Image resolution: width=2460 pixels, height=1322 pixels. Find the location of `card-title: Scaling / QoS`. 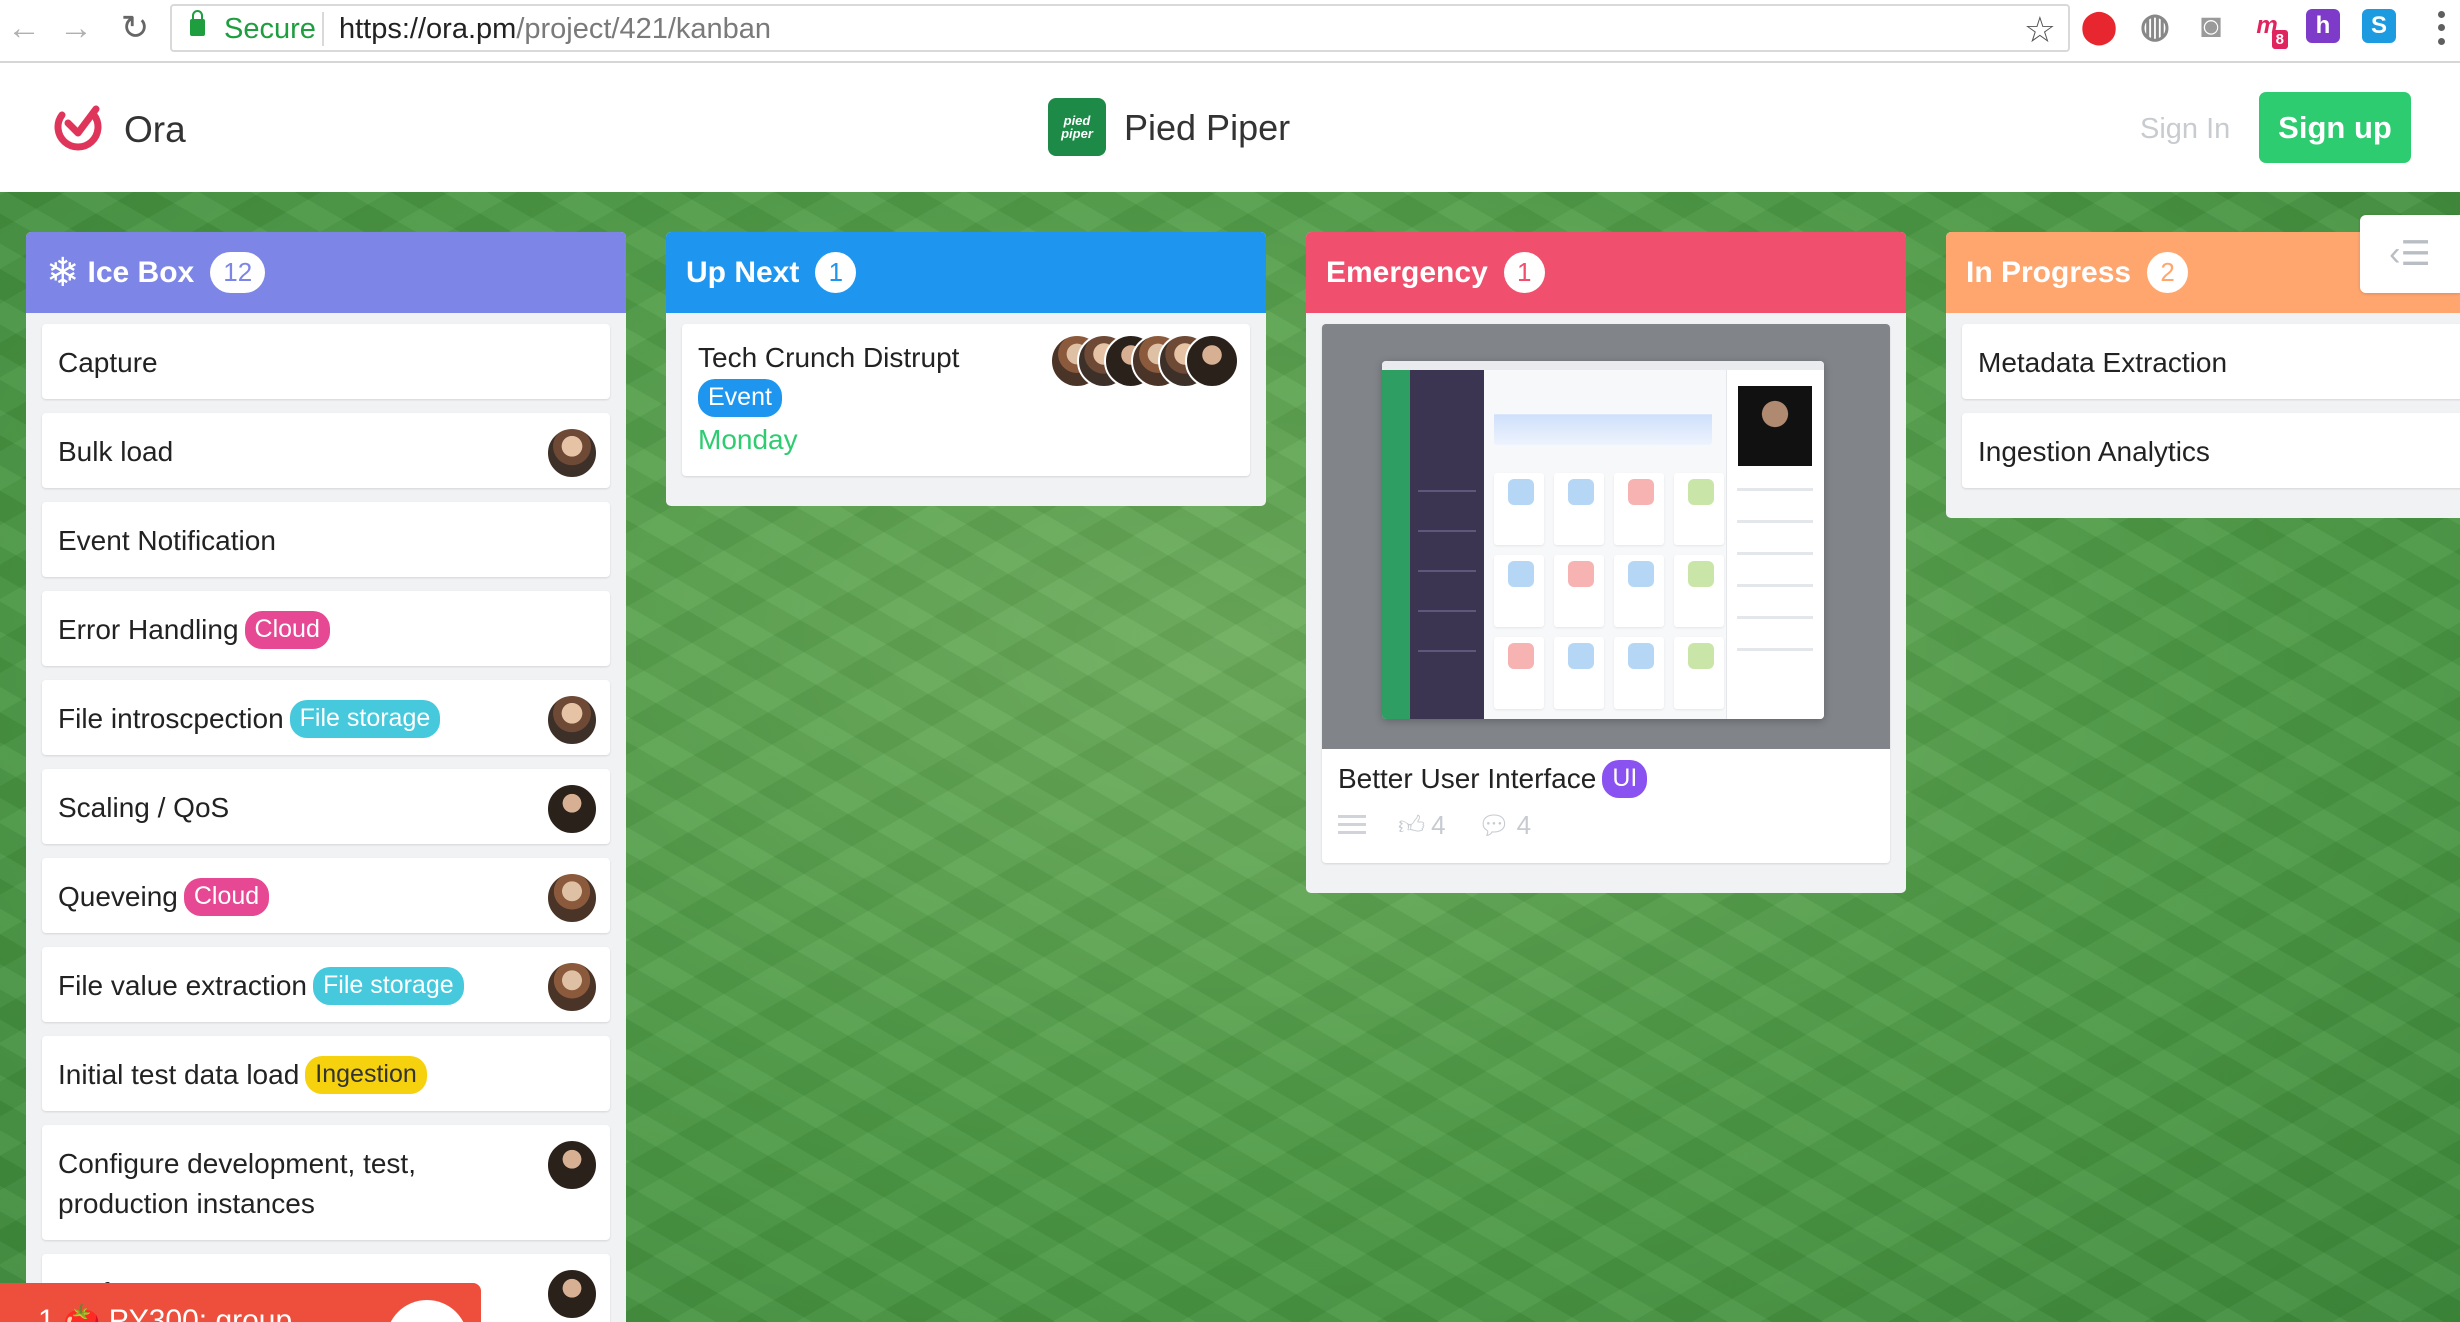

card-title: Scaling / QoS is located at coordinates (144, 807).